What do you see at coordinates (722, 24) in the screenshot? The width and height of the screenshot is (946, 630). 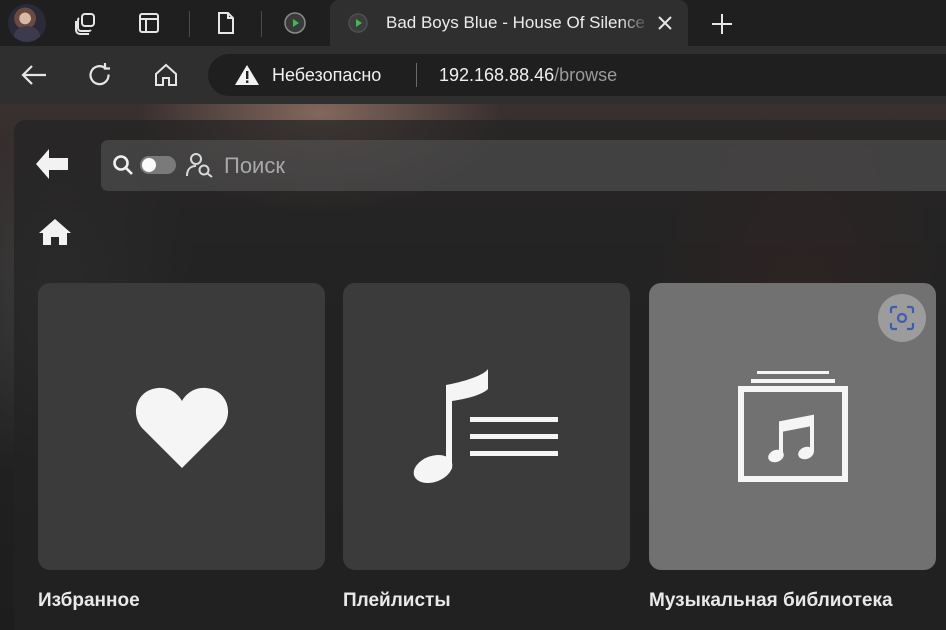 I see `new-tab-button` at bounding box center [722, 24].